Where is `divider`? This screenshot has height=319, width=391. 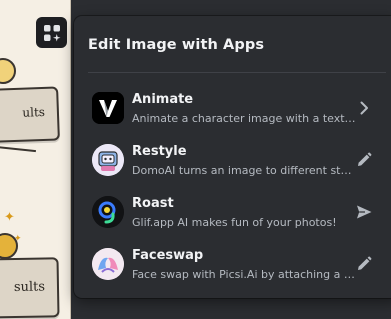 divider is located at coordinates (237, 72).